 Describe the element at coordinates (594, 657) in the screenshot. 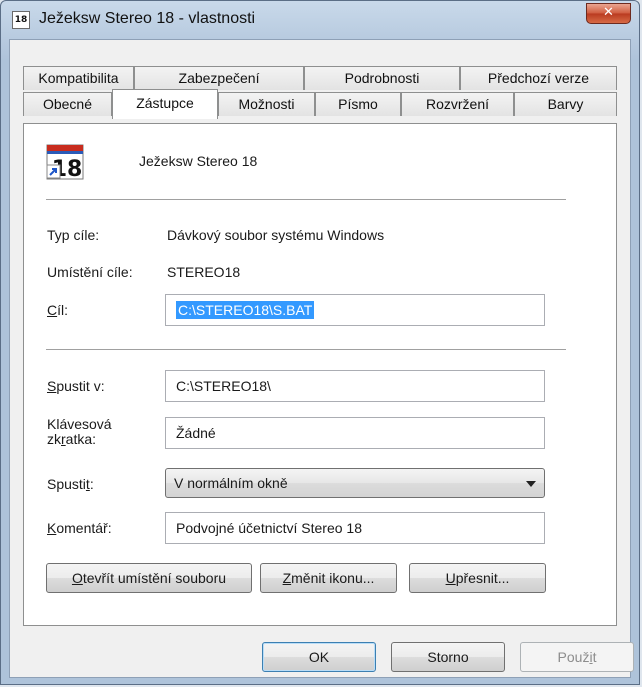

I see `apply-post: t` at that location.